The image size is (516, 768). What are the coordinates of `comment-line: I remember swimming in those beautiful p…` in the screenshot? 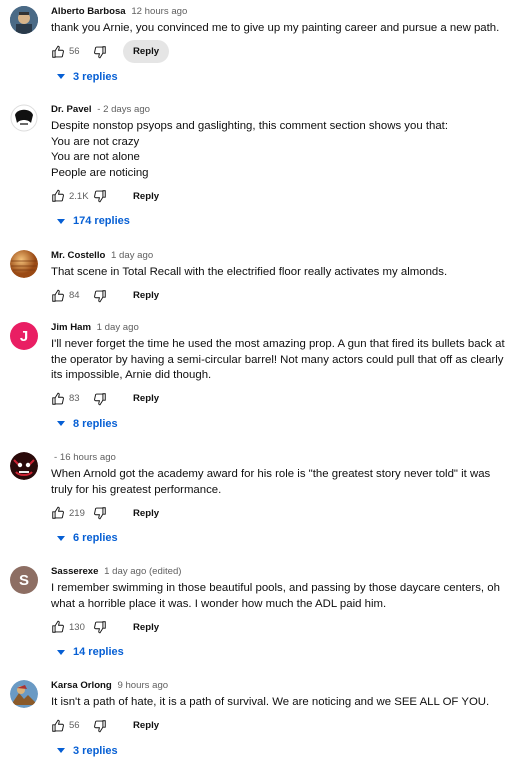 It's located at (275, 596).